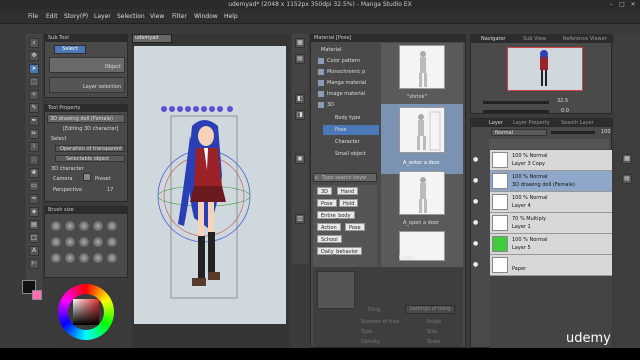 This screenshot has width=640, height=360. Describe the element at coordinates (349, 203) in the screenshot. I see `tag-hold: Hold` at that location.